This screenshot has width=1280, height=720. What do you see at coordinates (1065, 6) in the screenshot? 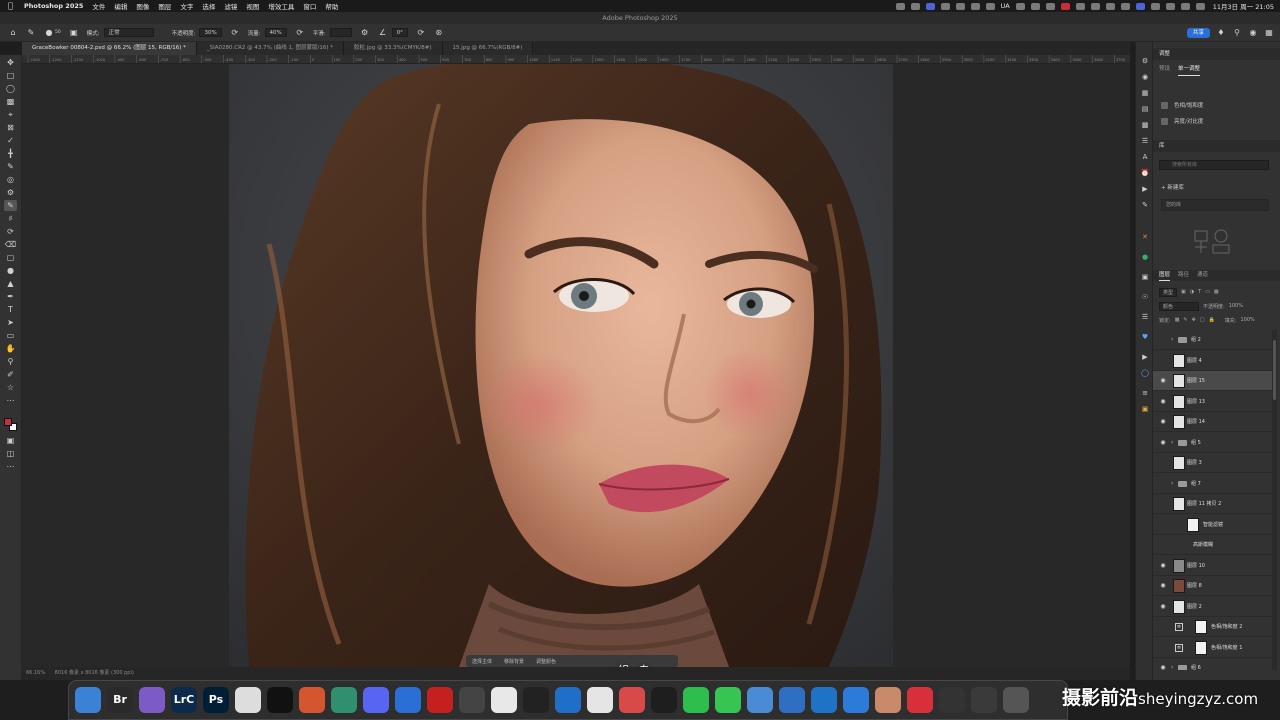
I see `tray-pdf-icon` at bounding box center [1065, 6].